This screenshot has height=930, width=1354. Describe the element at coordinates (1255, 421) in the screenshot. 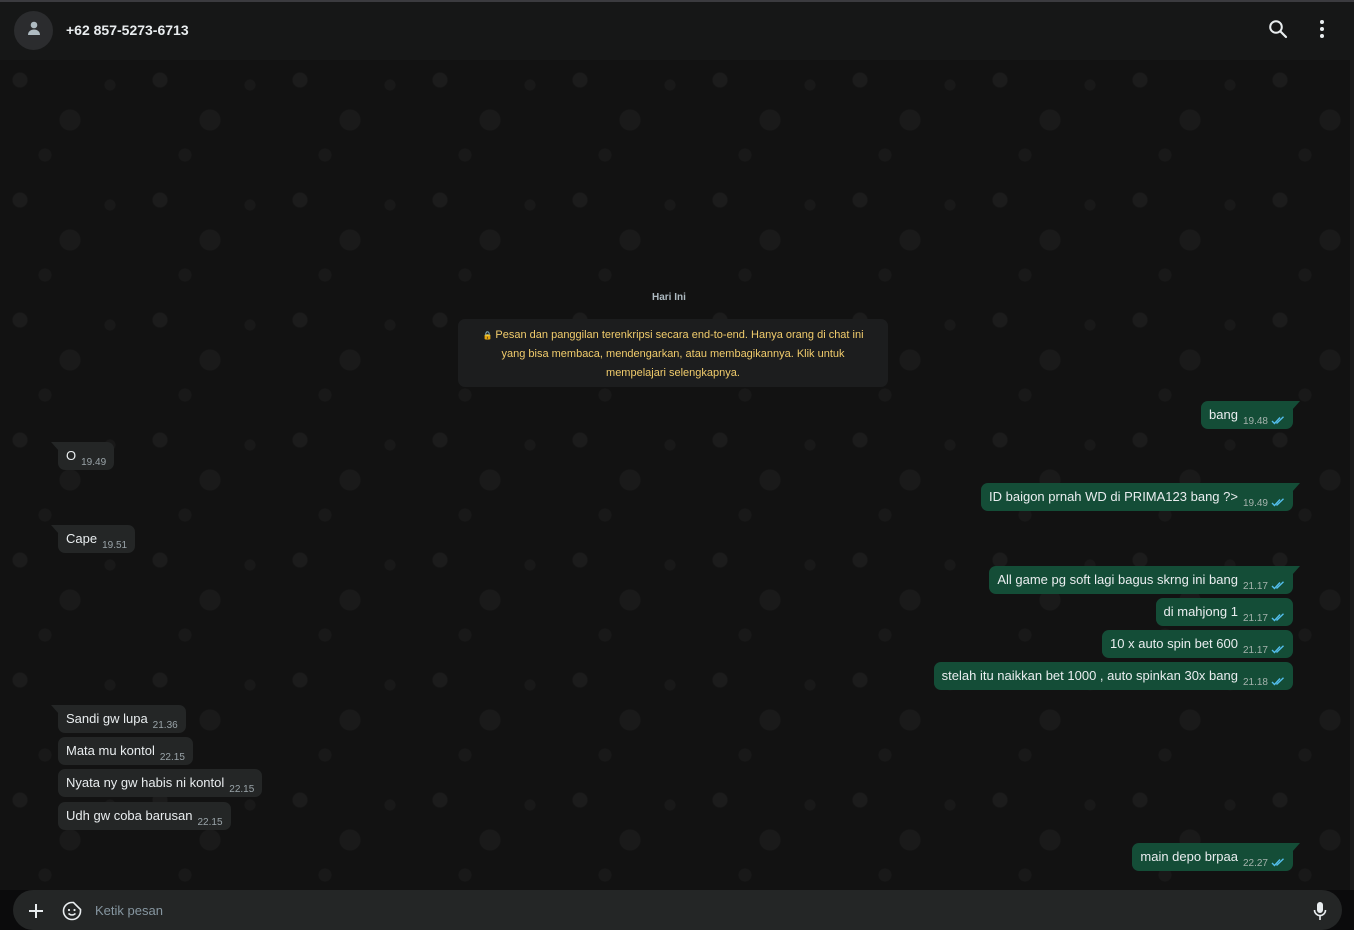

I see `message-time: 19.48` at that location.